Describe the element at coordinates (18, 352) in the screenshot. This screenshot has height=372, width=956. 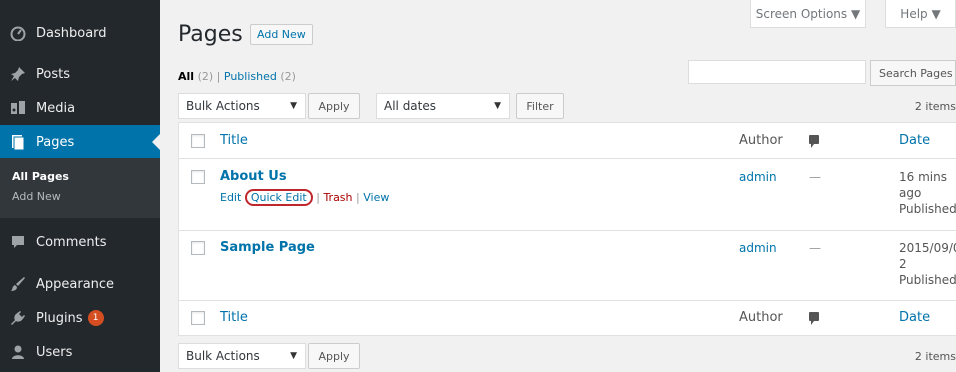
I see `user-icon` at that location.